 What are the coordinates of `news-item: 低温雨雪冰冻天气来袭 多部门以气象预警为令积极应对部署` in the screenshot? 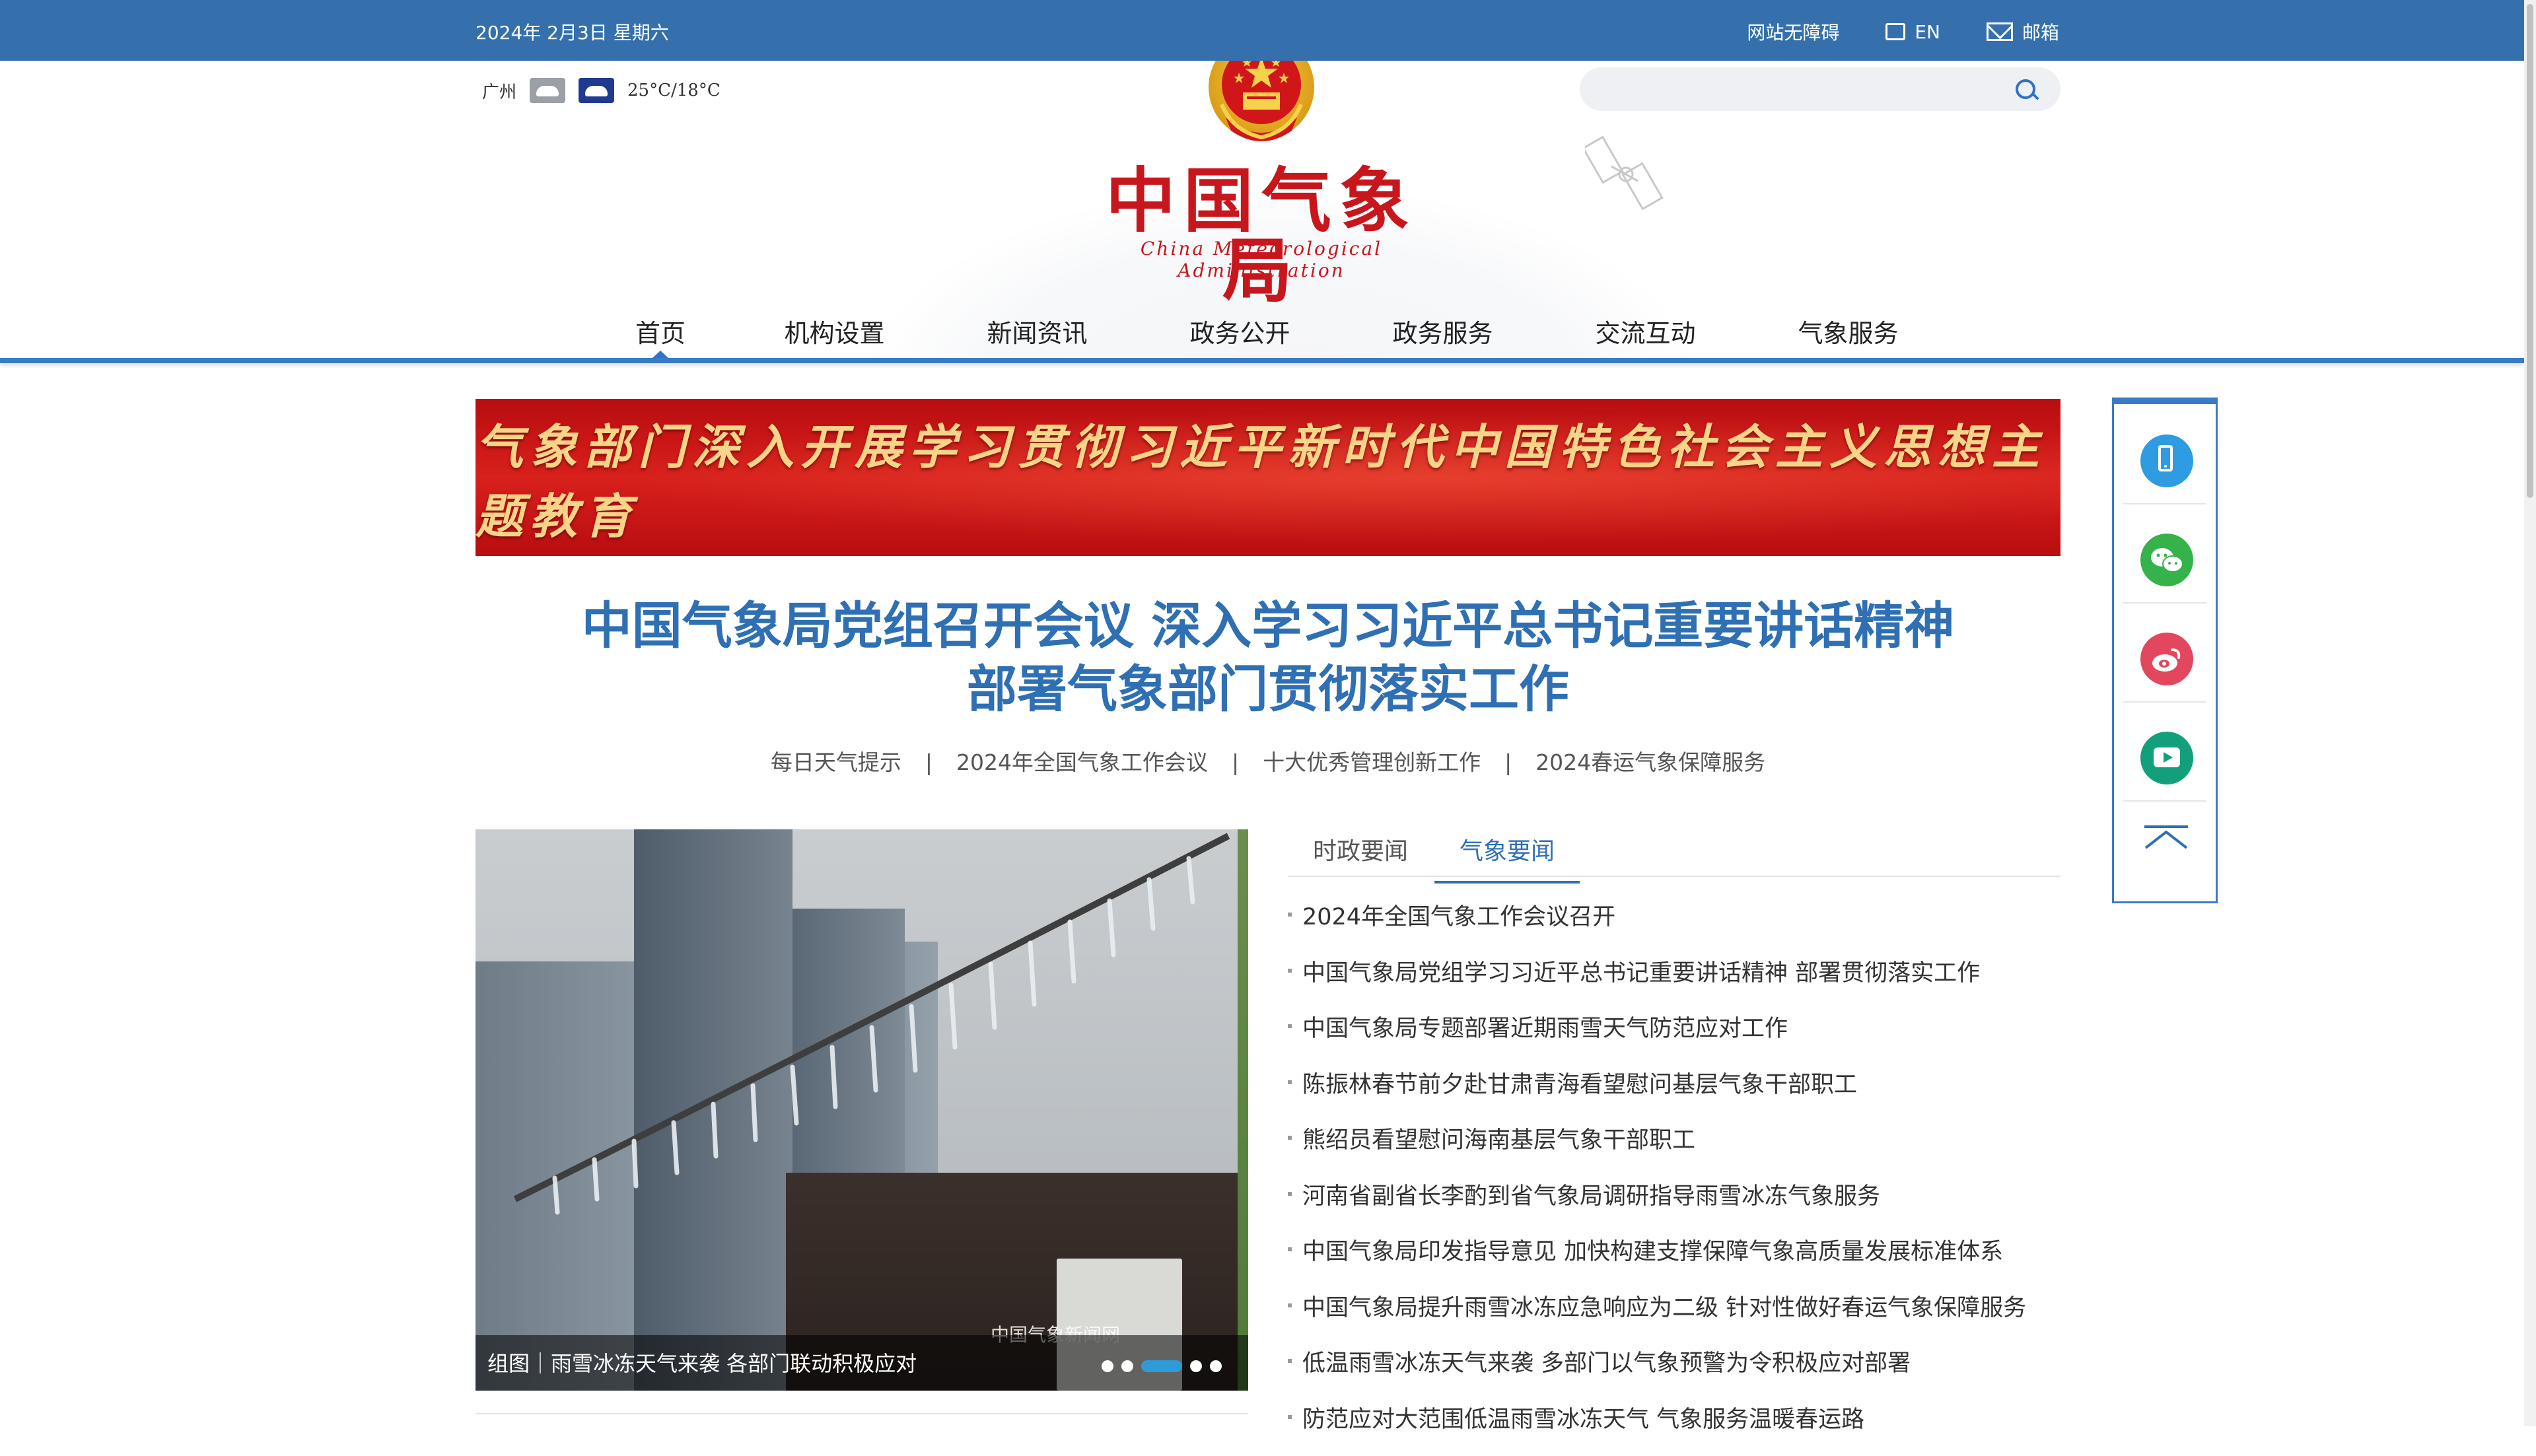 It's located at (1674, 1372).